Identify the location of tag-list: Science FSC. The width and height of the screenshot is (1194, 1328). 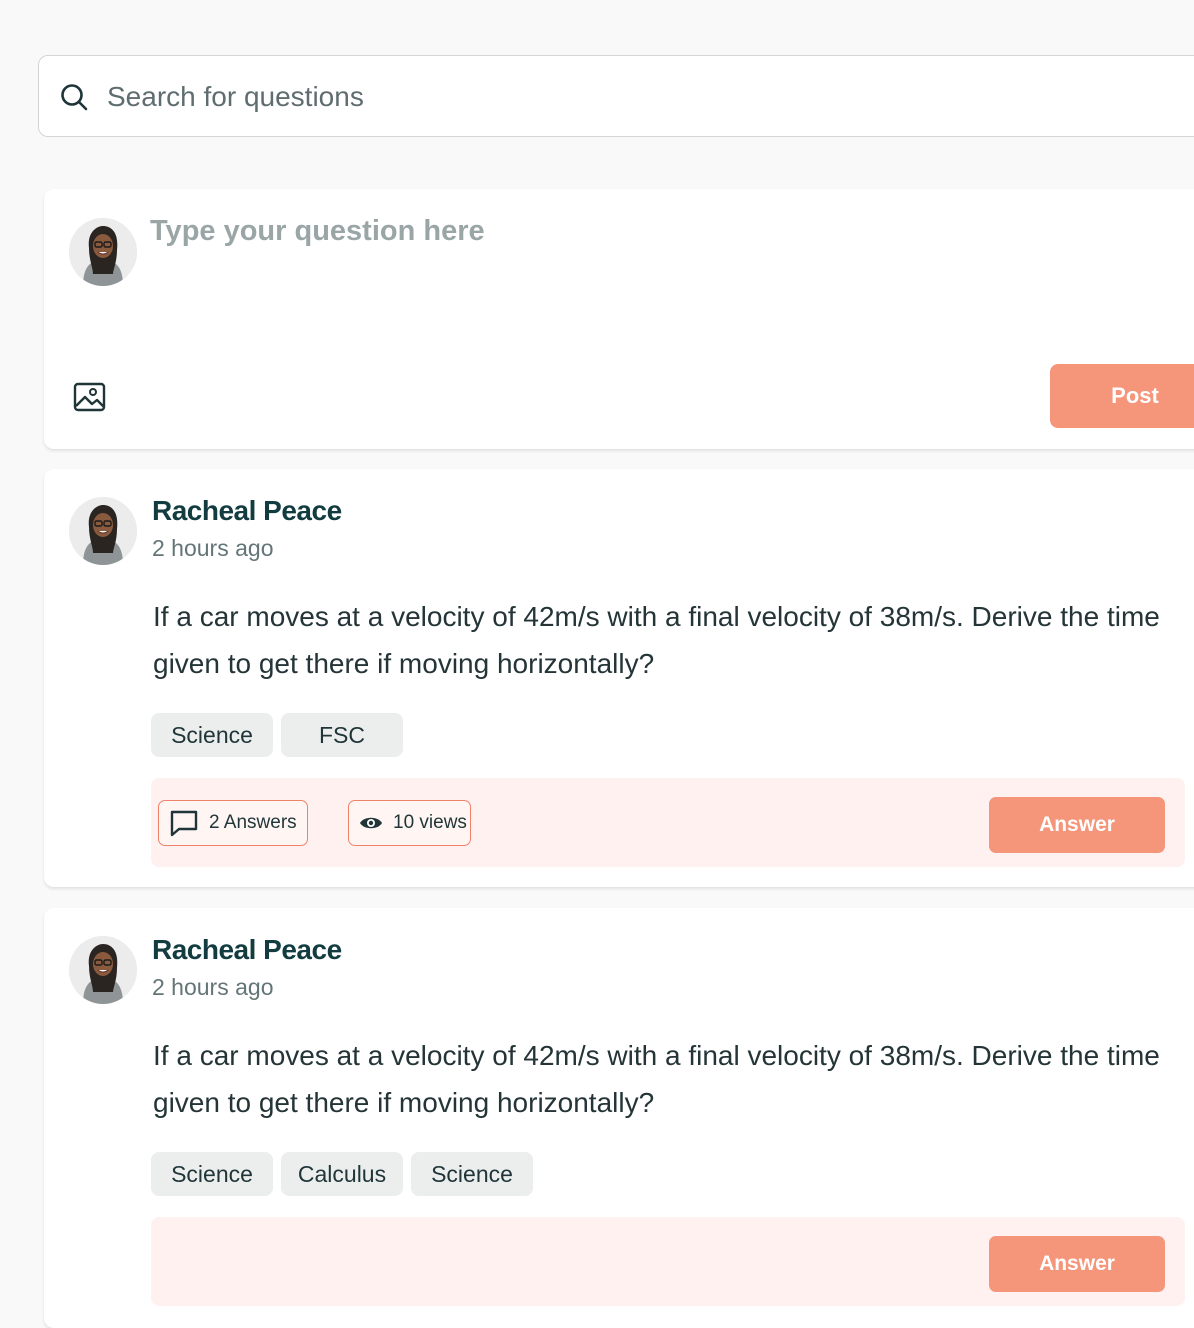
(277, 735).